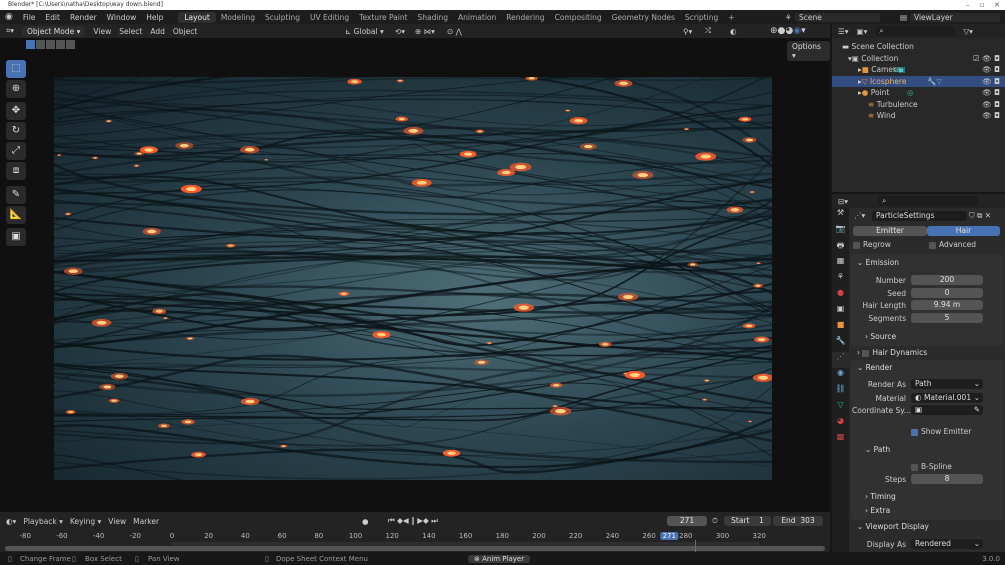  What do you see at coordinates (997, 5) in the screenshot?
I see `close-button: ✕` at bounding box center [997, 5].